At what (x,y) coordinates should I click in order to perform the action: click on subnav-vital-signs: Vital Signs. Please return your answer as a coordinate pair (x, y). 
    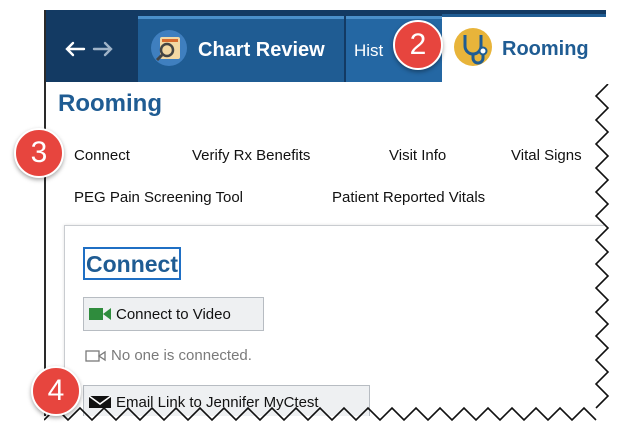
    Looking at the image, I should click on (546, 155).